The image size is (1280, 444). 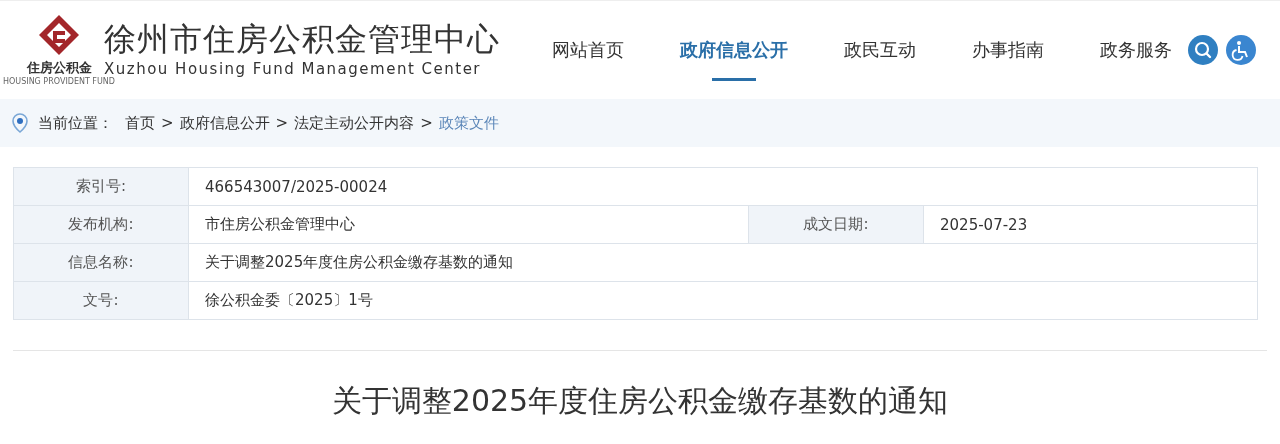 I want to click on site-title: 徐州市住房公积金管理中心, so click(x=302, y=39).